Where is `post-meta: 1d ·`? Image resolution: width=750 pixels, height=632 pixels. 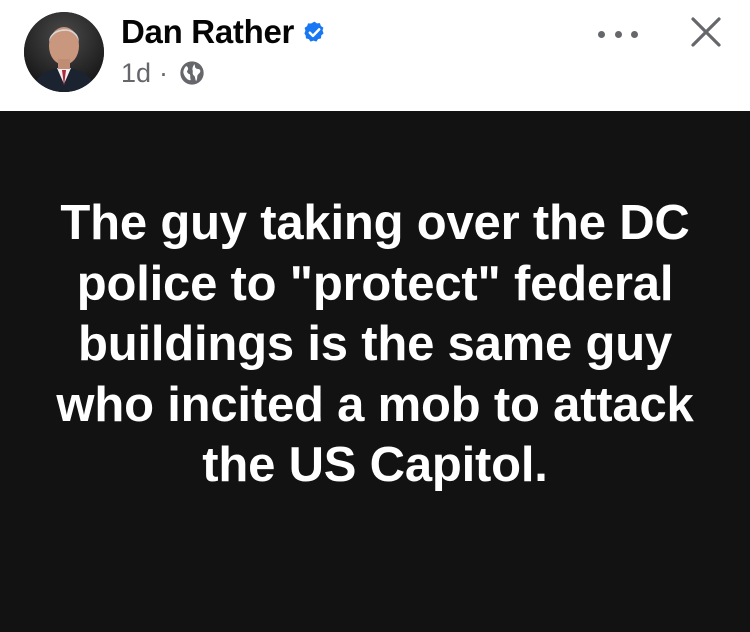
post-meta: 1d · is located at coordinates (163, 73).